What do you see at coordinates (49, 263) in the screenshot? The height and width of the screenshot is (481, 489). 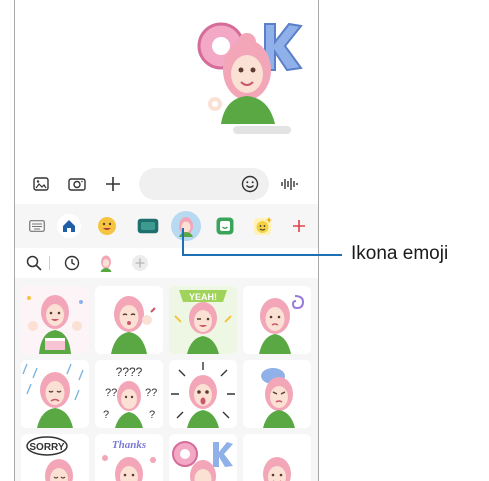 I see `divider` at bounding box center [49, 263].